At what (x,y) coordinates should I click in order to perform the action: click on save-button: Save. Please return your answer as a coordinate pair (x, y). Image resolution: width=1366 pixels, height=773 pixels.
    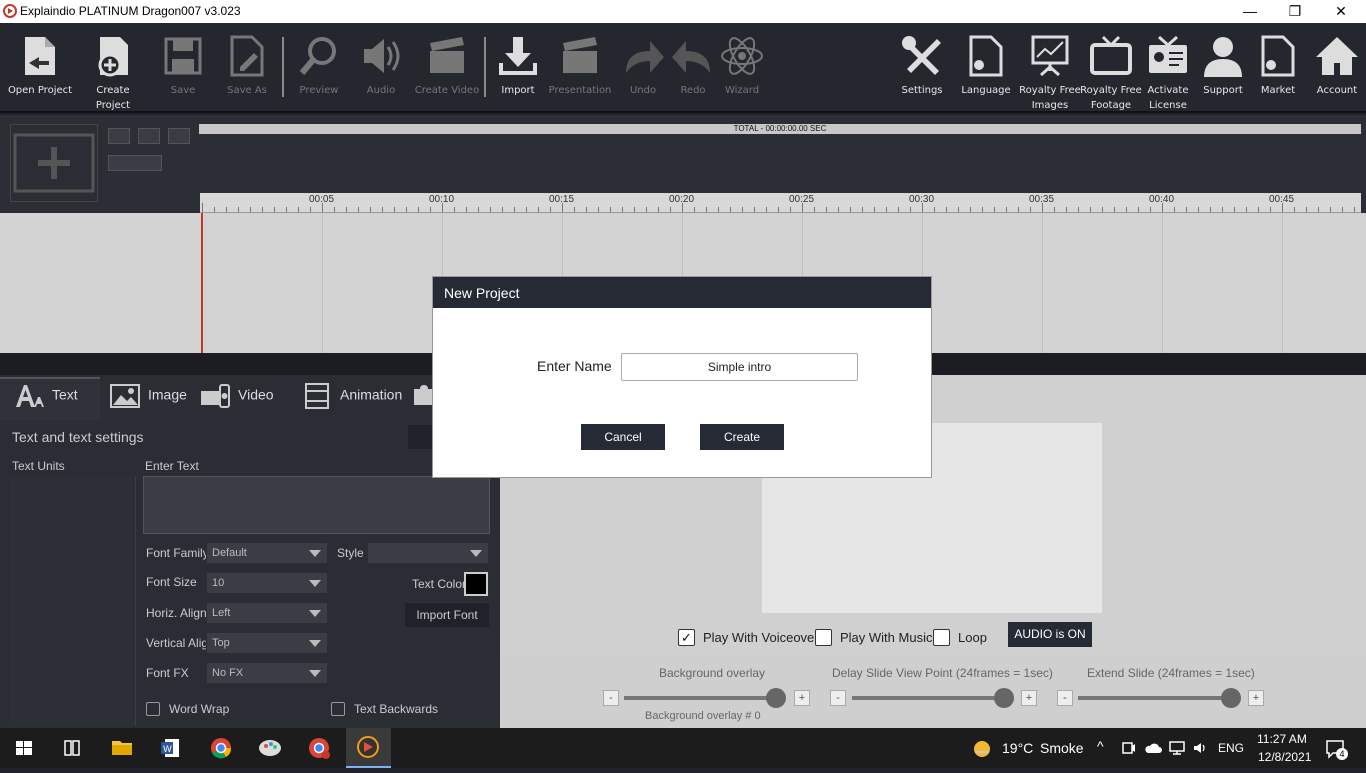
    Looking at the image, I should click on (183, 65).